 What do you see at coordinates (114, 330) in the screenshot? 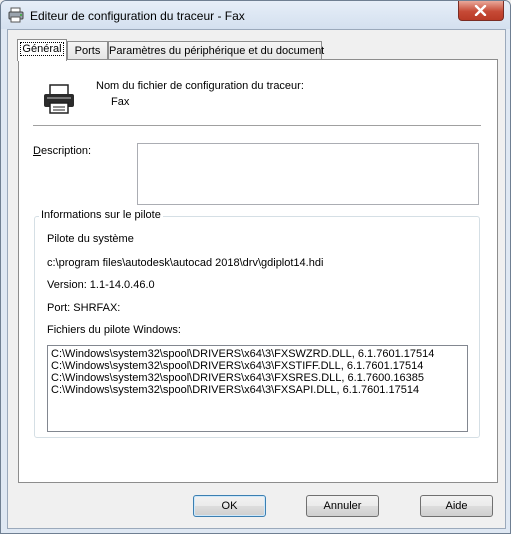
I see `windows-driver-files-label: Fichiers du pilote Windows:` at bounding box center [114, 330].